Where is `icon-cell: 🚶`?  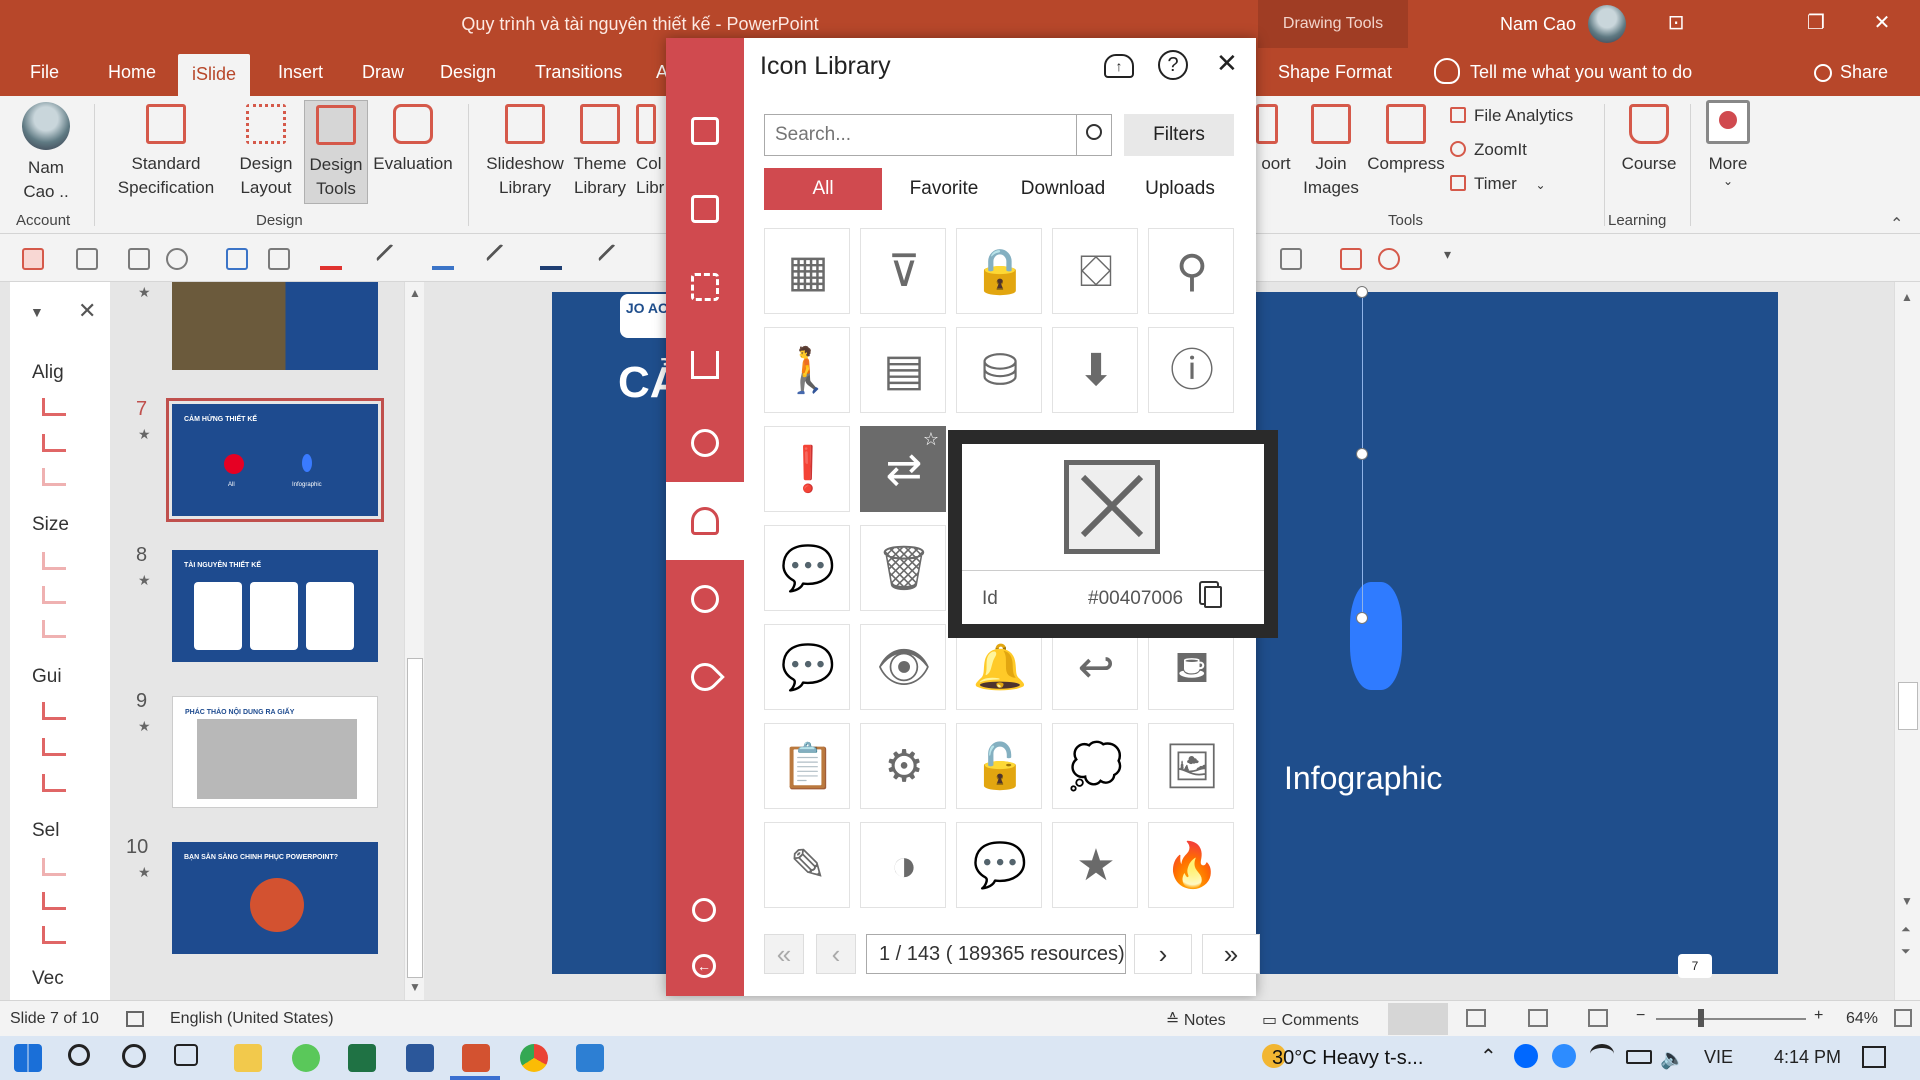 icon-cell: 🚶 is located at coordinates (807, 370).